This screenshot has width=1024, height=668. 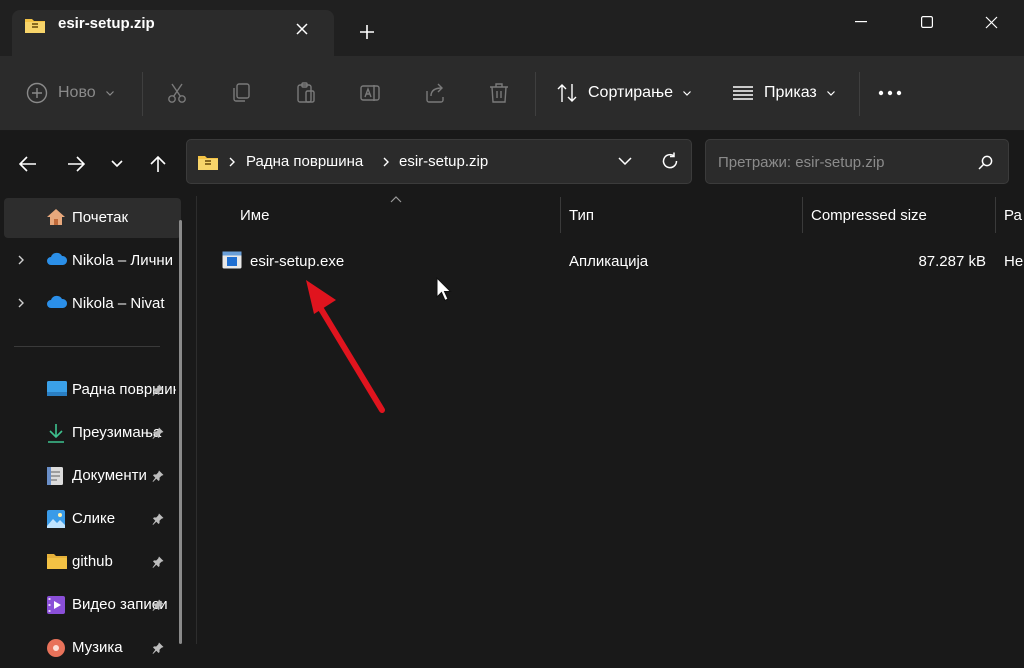 What do you see at coordinates (861, 22) in the screenshot?
I see `minimize-button` at bounding box center [861, 22].